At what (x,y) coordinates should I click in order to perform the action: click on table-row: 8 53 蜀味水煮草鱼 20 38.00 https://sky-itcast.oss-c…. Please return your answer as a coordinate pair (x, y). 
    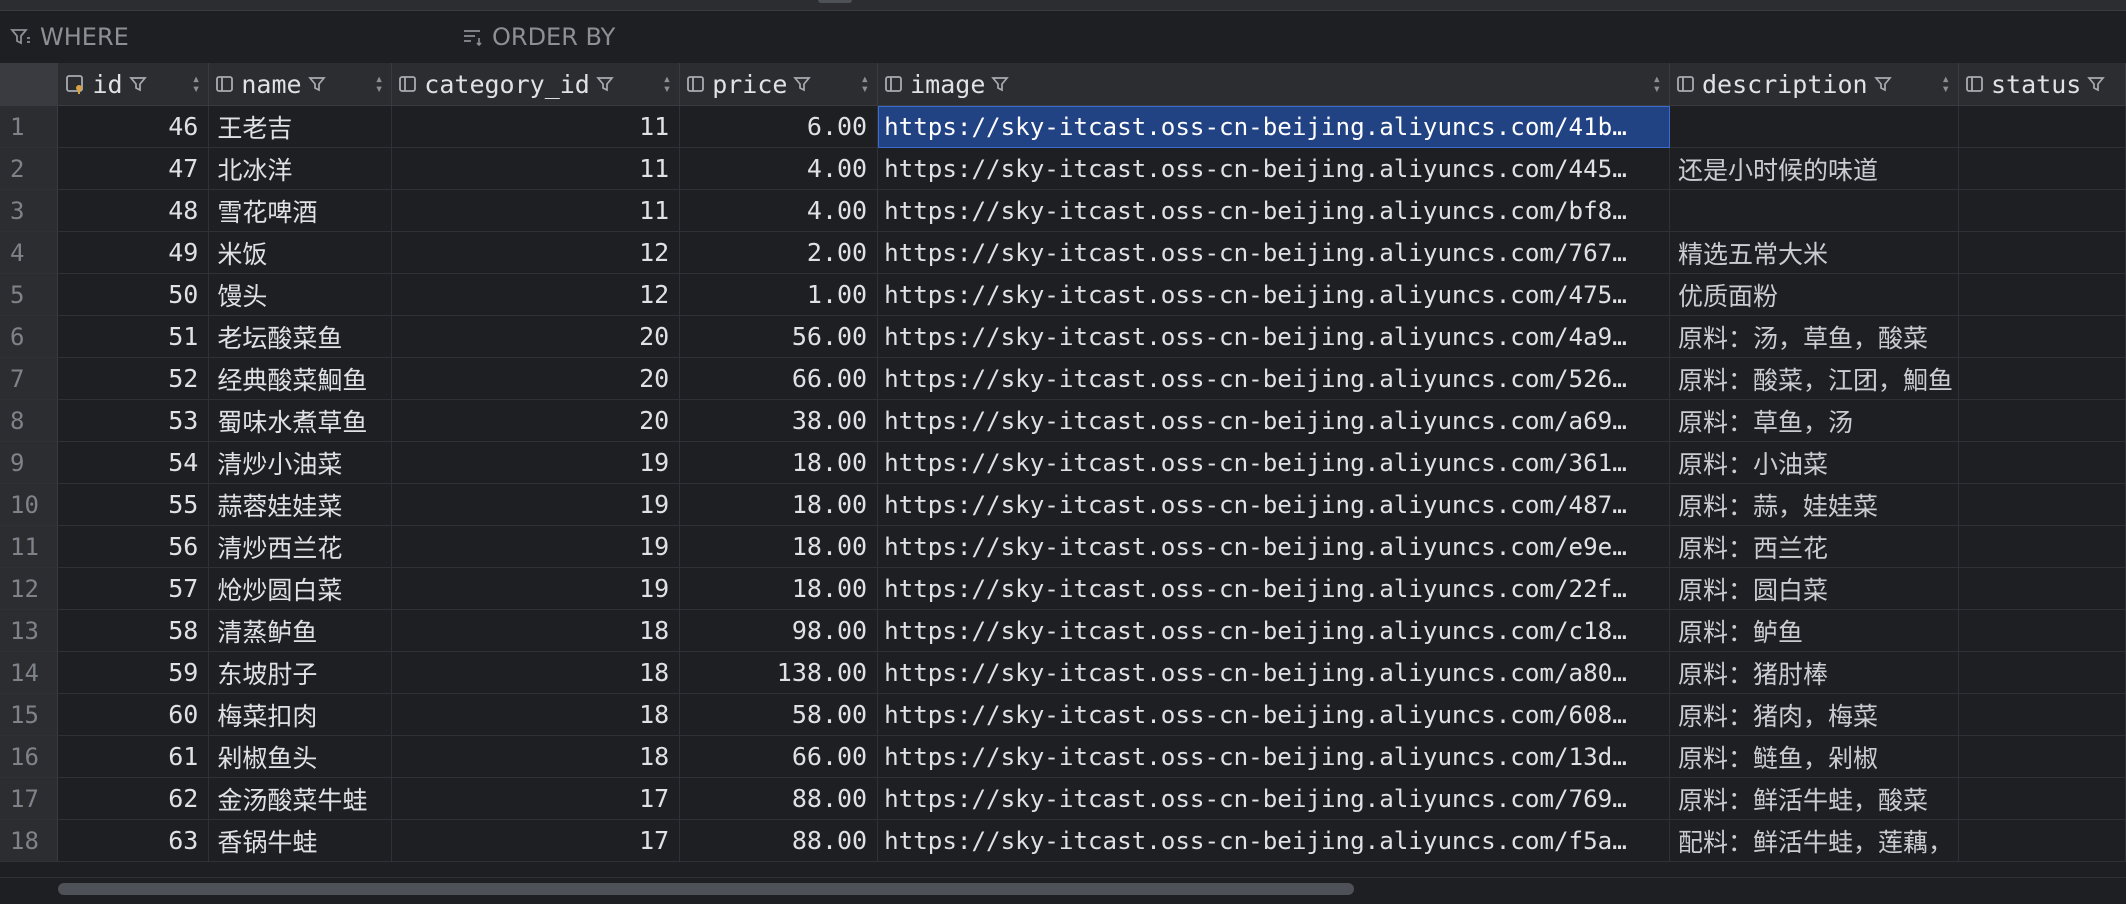
    Looking at the image, I should click on (1063, 420).